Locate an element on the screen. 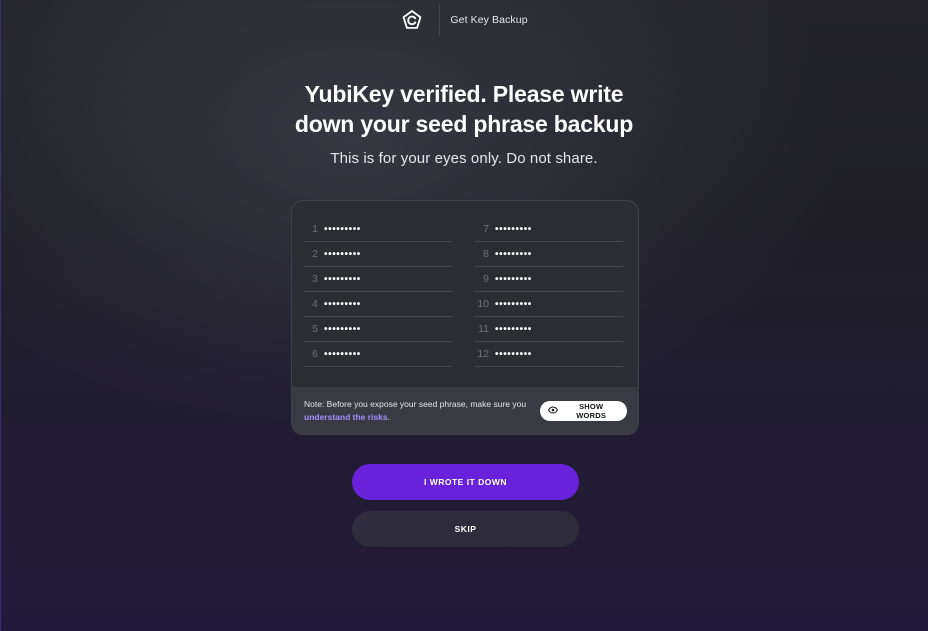 This screenshot has width=928, height=631. seed-word-number: 2 is located at coordinates (315, 254).